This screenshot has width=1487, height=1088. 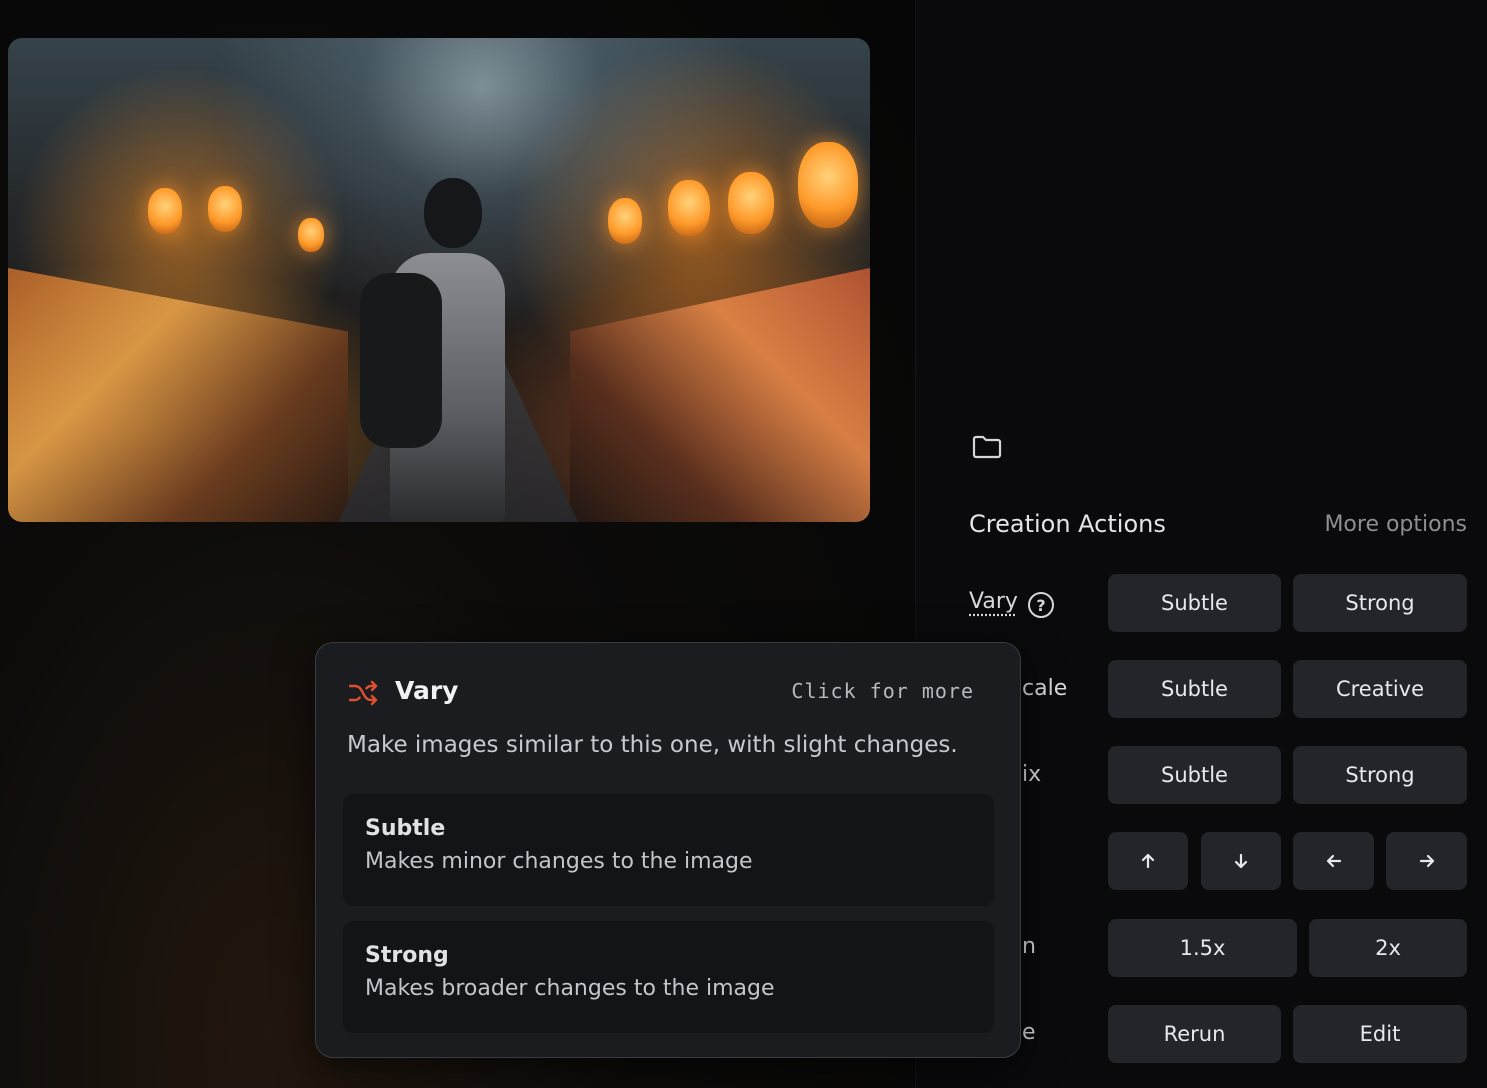 I want to click on arrow-left-icon, so click(x=1333, y=861).